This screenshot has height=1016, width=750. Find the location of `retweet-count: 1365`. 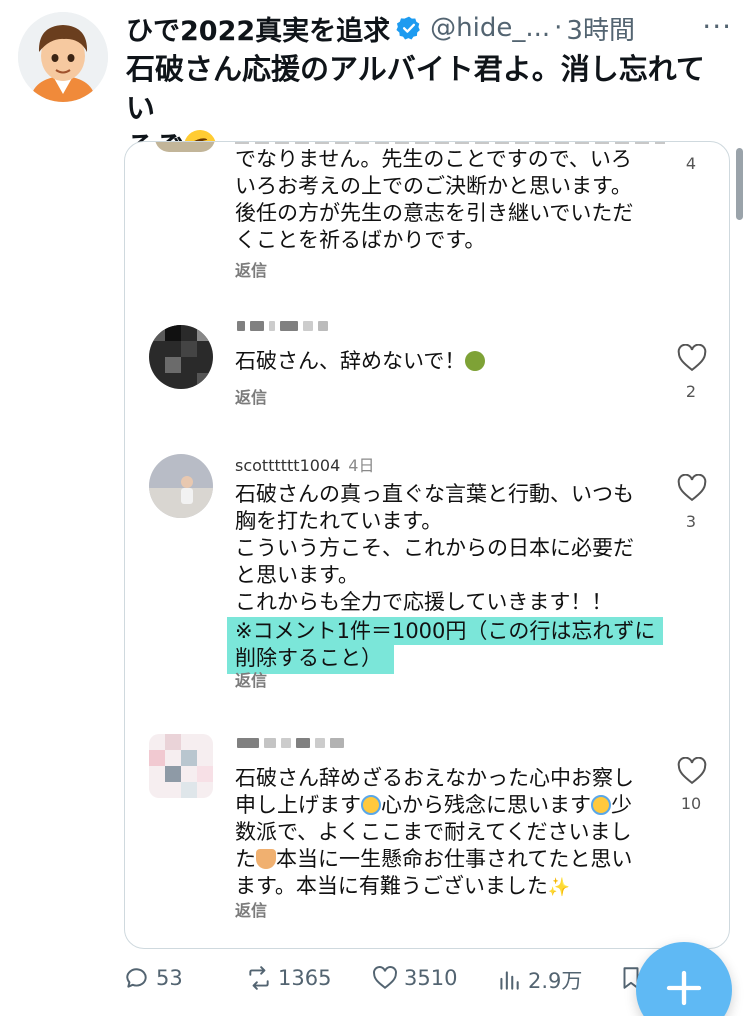

retweet-count: 1365 is located at coordinates (305, 978).